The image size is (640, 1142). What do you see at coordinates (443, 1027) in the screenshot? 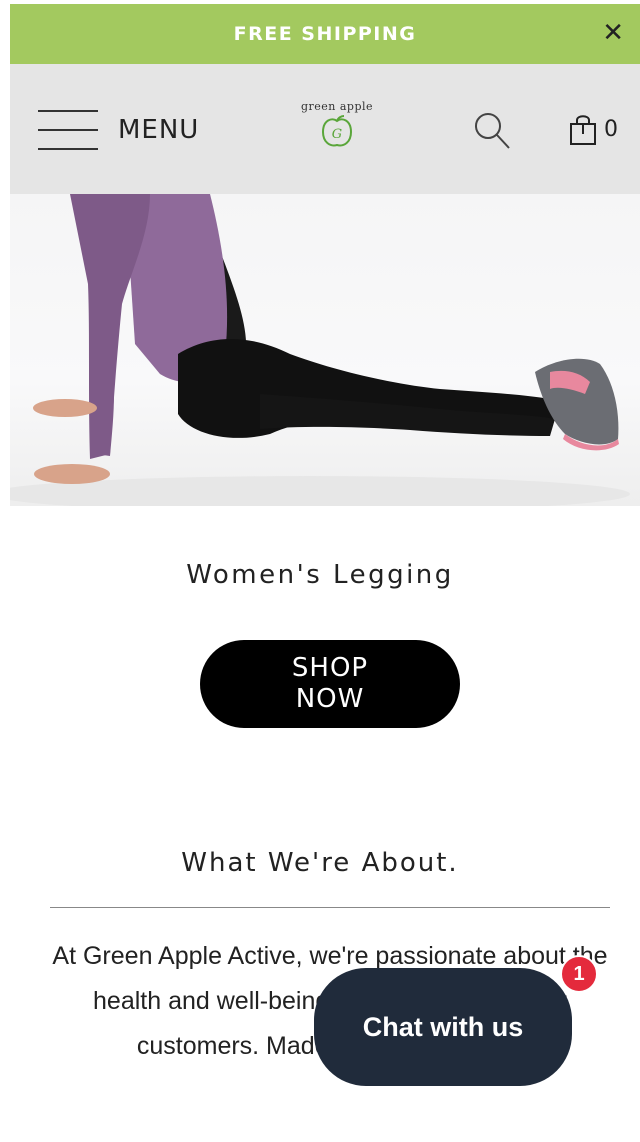
I see `chat-button: Chat with us` at bounding box center [443, 1027].